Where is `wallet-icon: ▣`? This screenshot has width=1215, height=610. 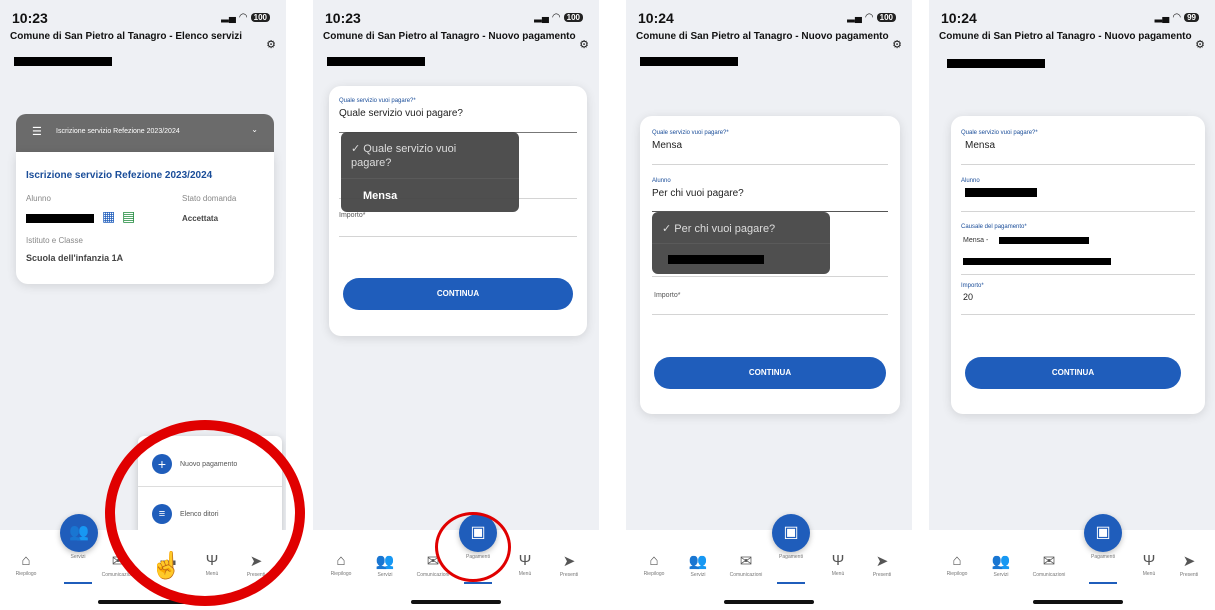 wallet-icon: ▣ is located at coordinates (1103, 532).